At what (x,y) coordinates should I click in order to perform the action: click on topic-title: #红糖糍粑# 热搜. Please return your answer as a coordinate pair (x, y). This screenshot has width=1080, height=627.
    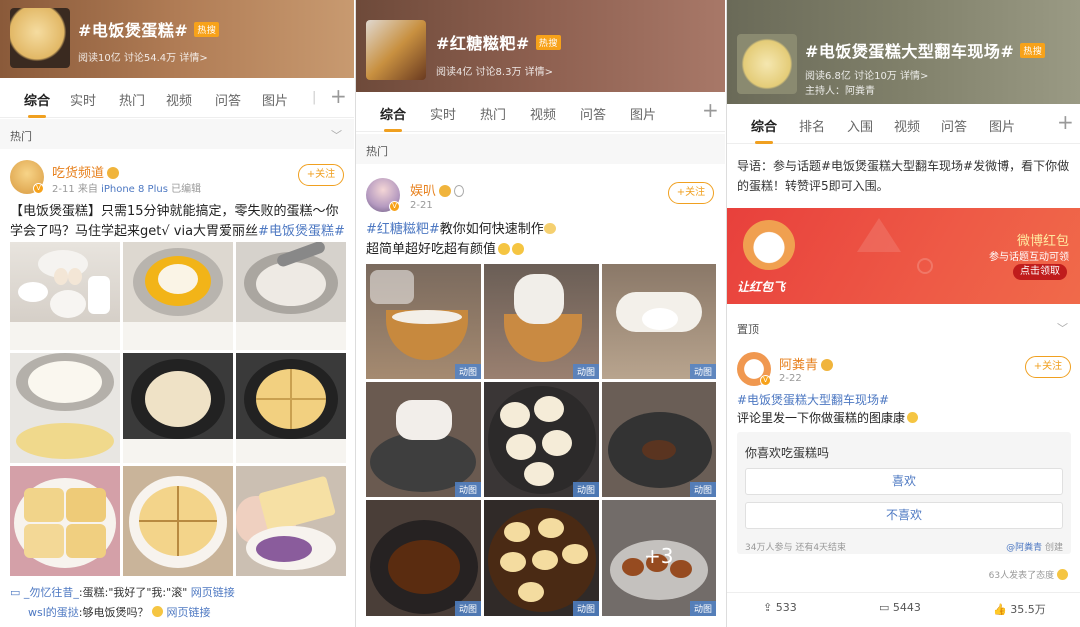
    Looking at the image, I should click on (498, 42).